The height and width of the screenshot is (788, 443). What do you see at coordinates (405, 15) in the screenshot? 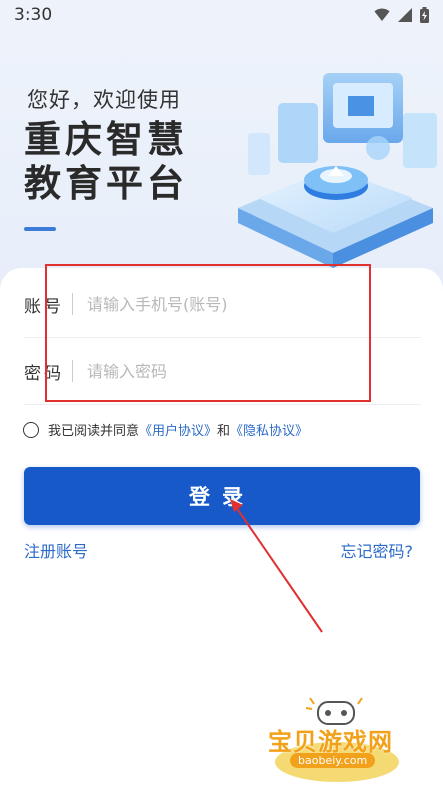
I see `signal-icon` at bounding box center [405, 15].